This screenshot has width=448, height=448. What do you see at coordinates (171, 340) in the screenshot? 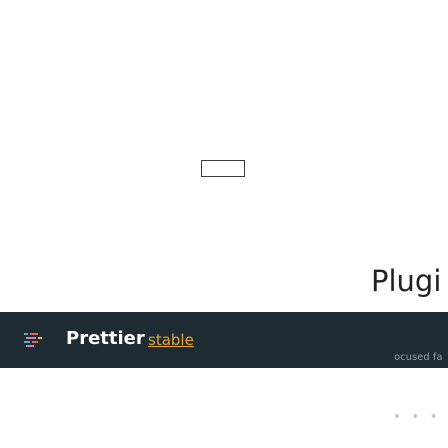
I see `prettier-version-link: stable` at bounding box center [171, 340].